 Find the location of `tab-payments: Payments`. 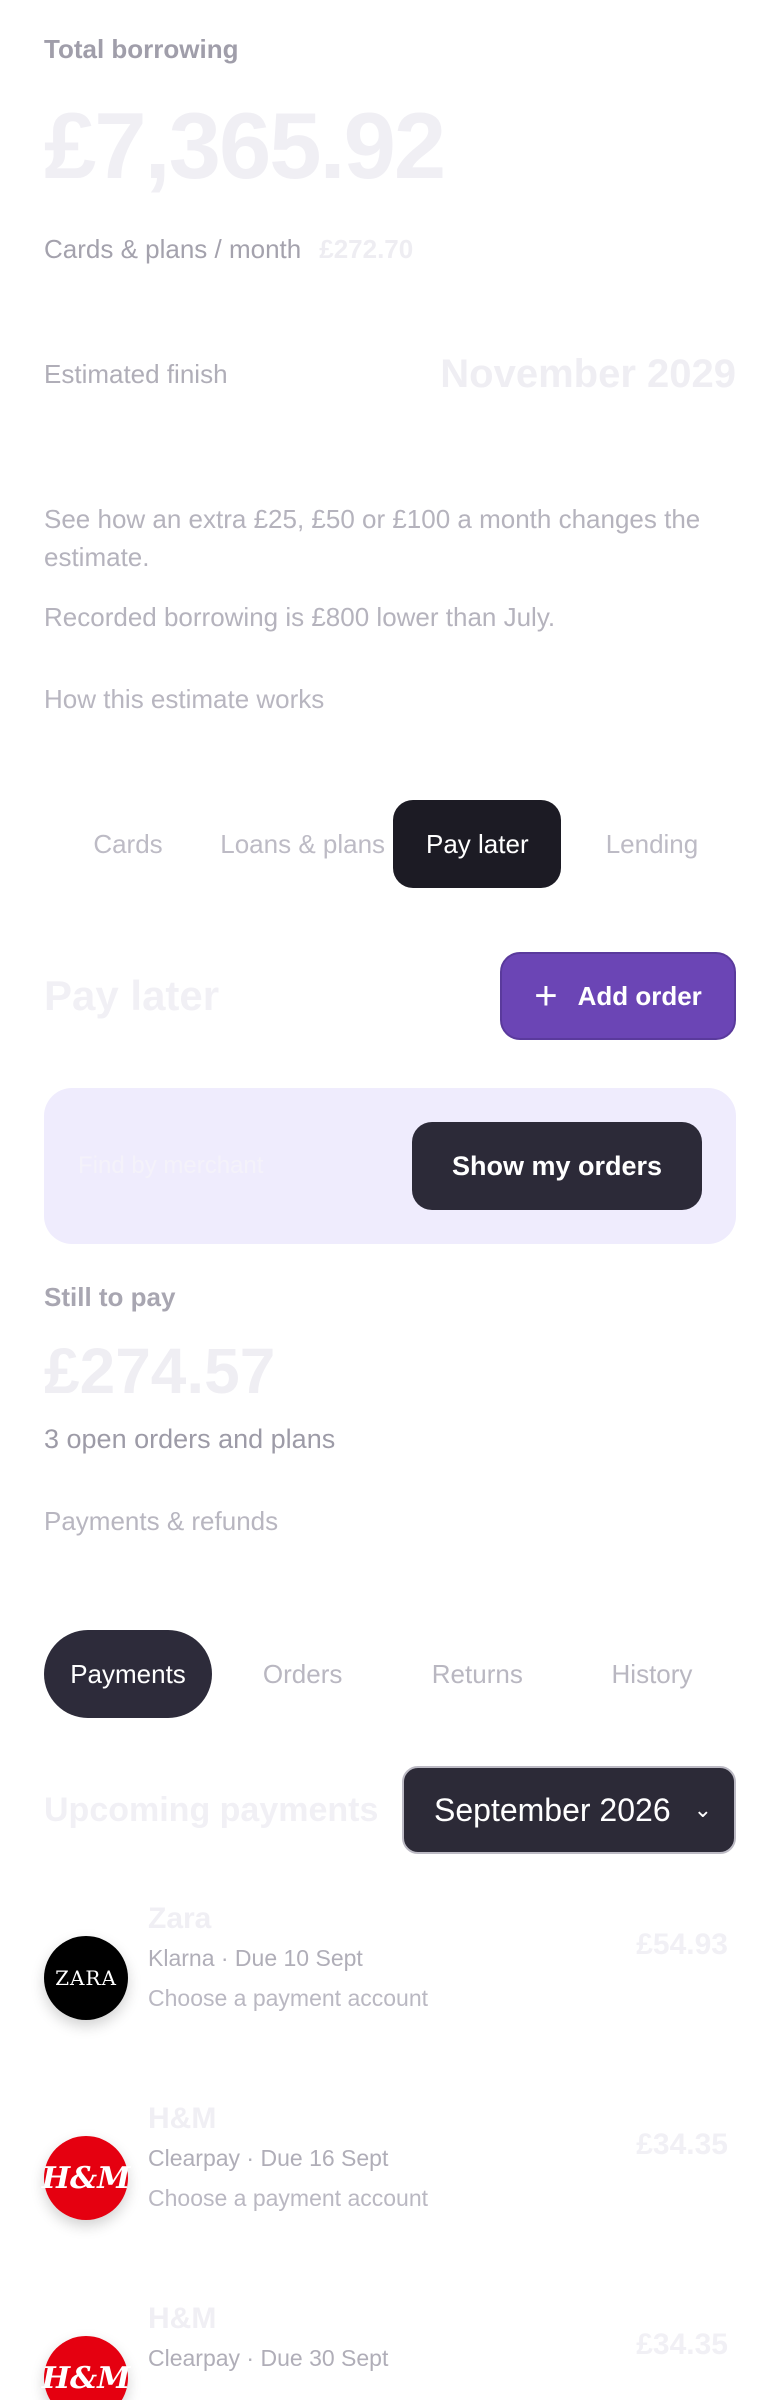

tab-payments: Payments is located at coordinates (128, 1674).